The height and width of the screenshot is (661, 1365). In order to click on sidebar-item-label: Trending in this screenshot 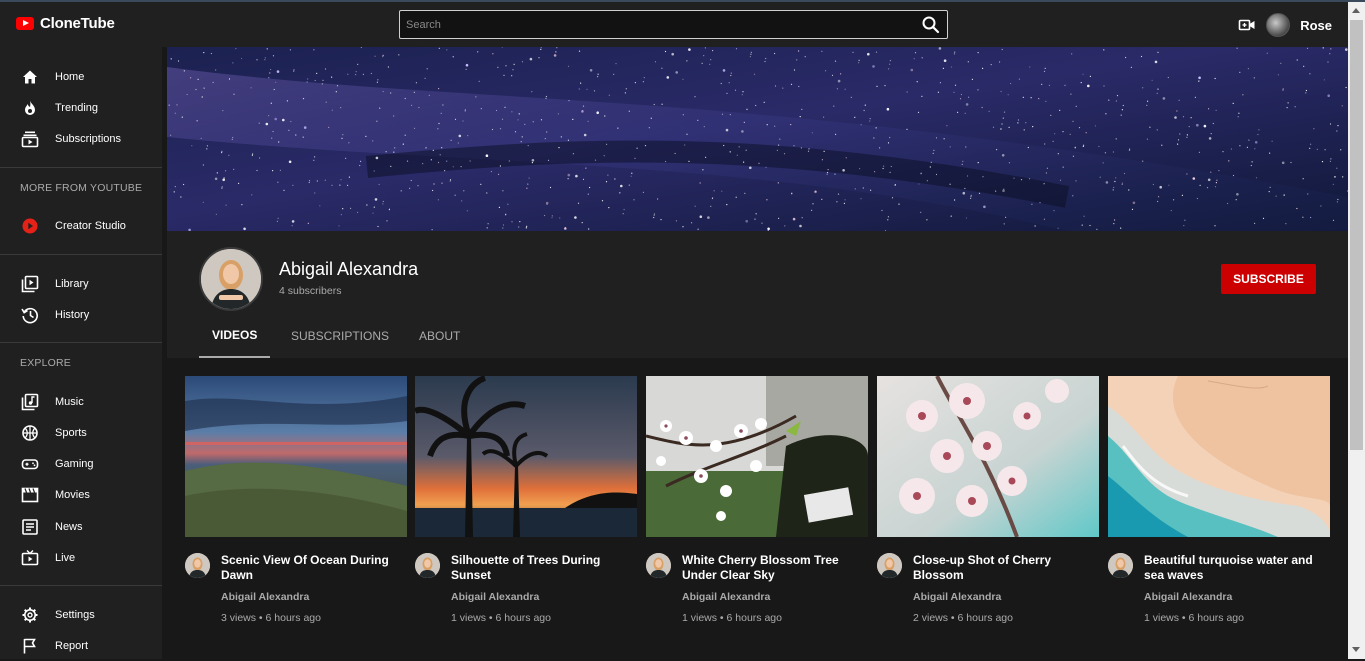, I will do `click(77, 108)`.